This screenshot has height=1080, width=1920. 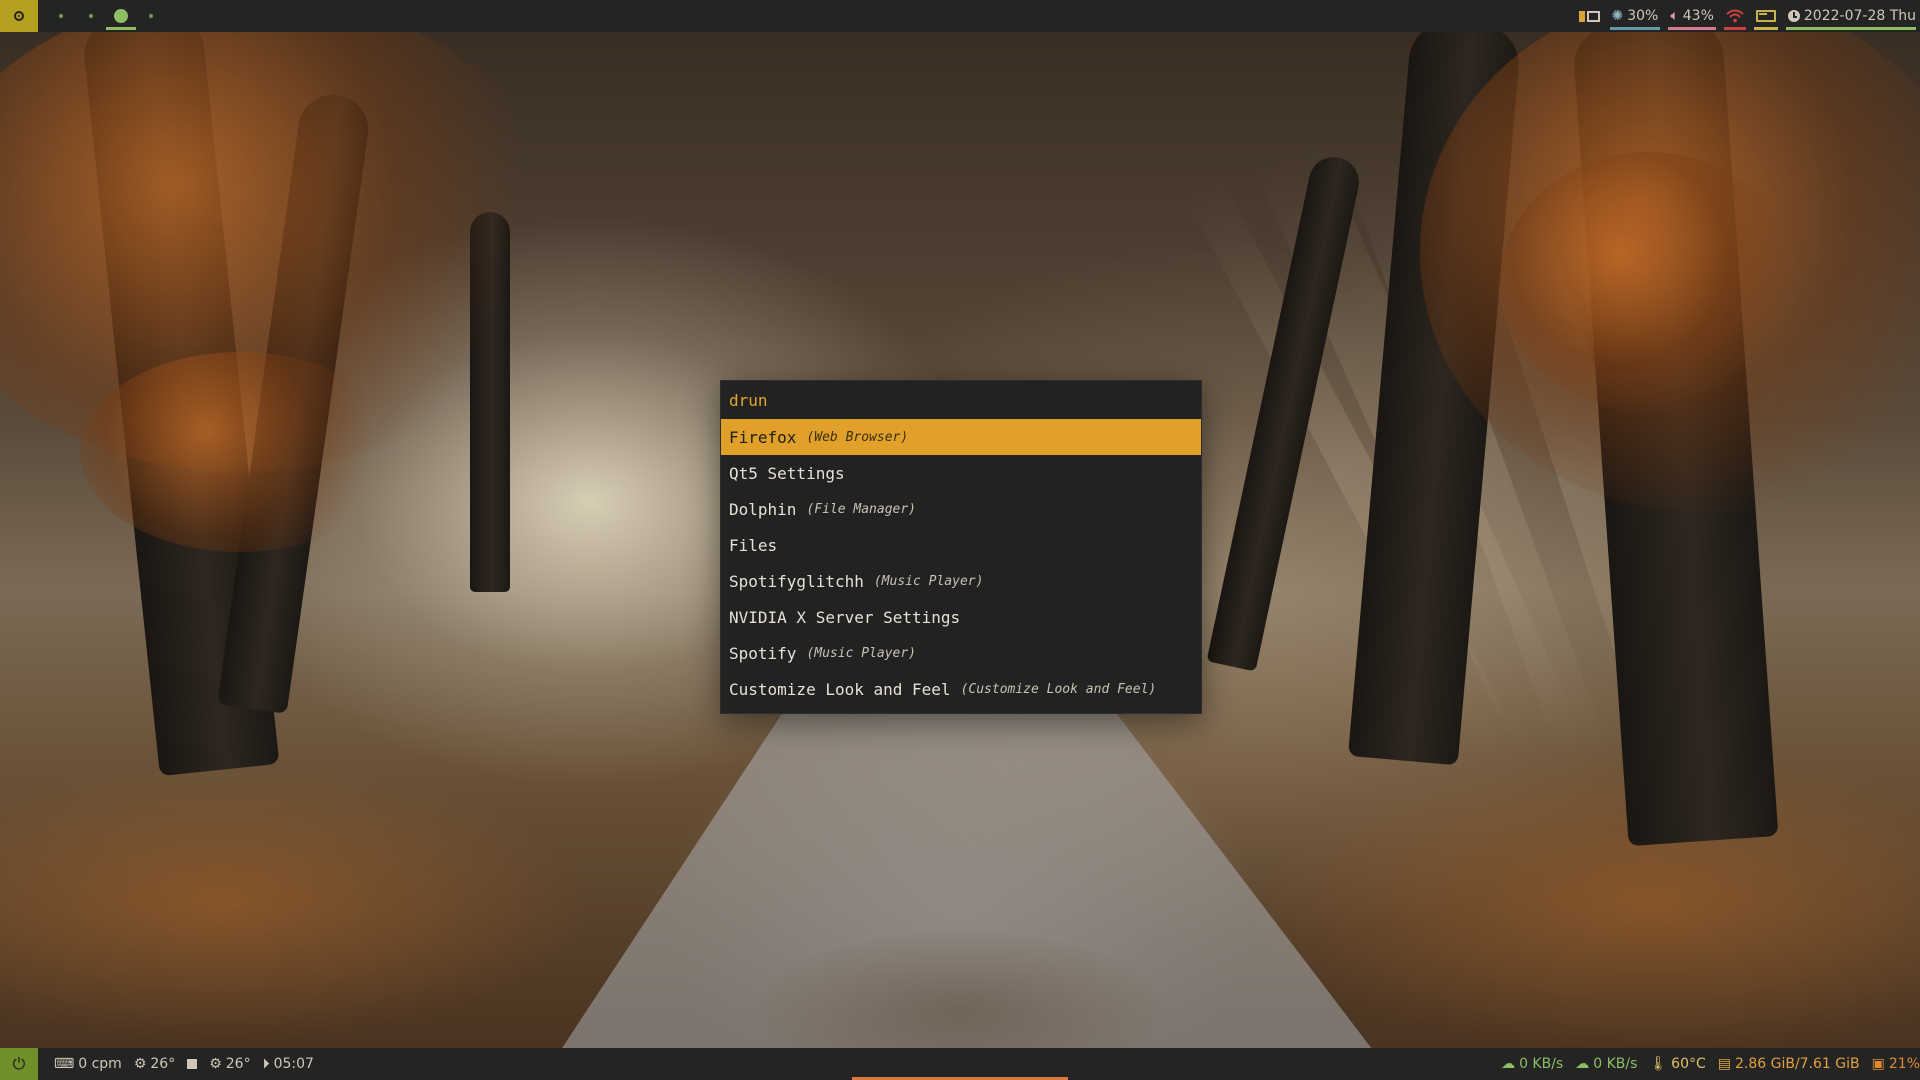 What do you see at coordinates (861, 509) in the screenshot?
I see `entry-desc: (File Manager)` at bounding box center [861, 509].